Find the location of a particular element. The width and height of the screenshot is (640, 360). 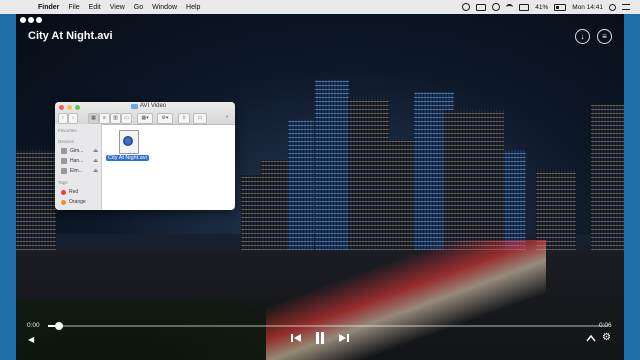

menu-file: File is located at coordinates (73, 7).